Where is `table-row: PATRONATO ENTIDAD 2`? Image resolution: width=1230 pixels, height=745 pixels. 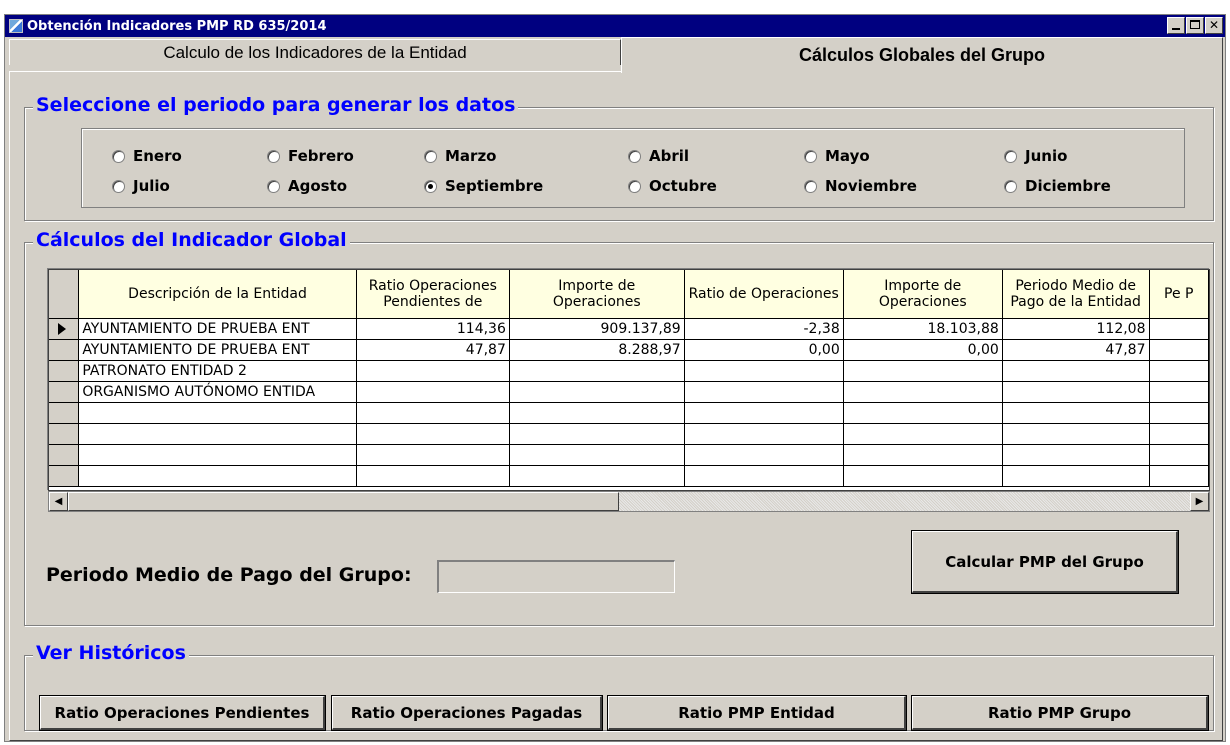 table-row: PATRONATO ENTIDAD 2 is located at coordinates (629, 371).